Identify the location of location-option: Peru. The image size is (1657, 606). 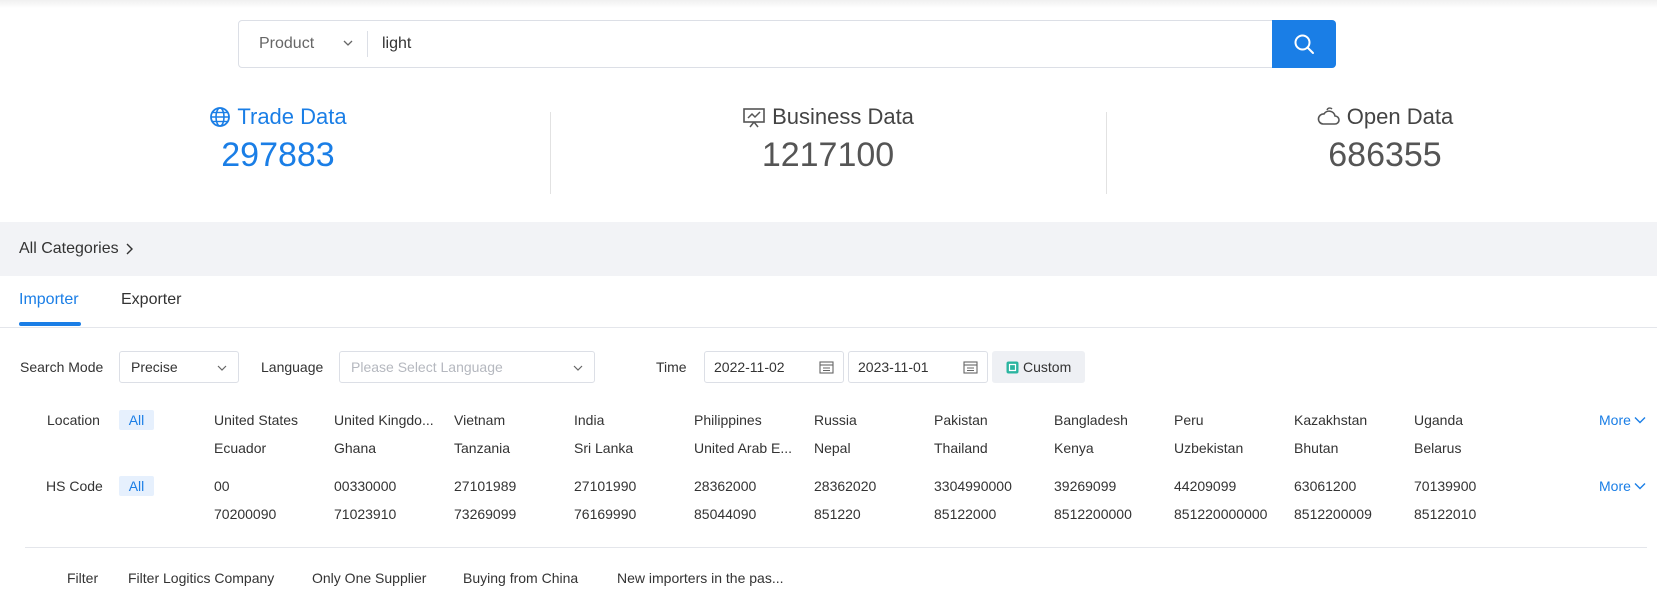
(1189, 420).